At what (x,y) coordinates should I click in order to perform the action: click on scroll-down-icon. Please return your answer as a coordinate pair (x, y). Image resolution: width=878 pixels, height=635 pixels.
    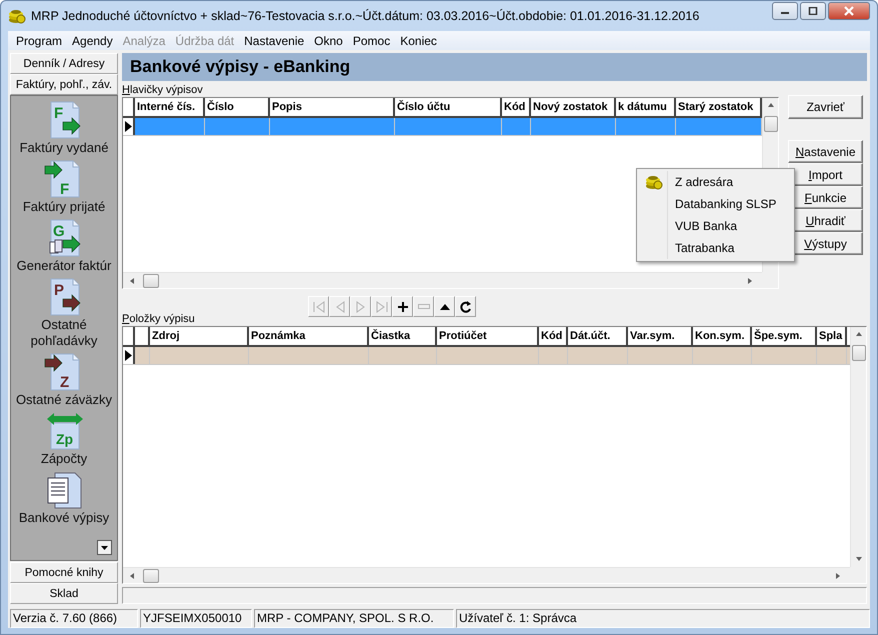
    Looking at the image, I should click on (858, 559).